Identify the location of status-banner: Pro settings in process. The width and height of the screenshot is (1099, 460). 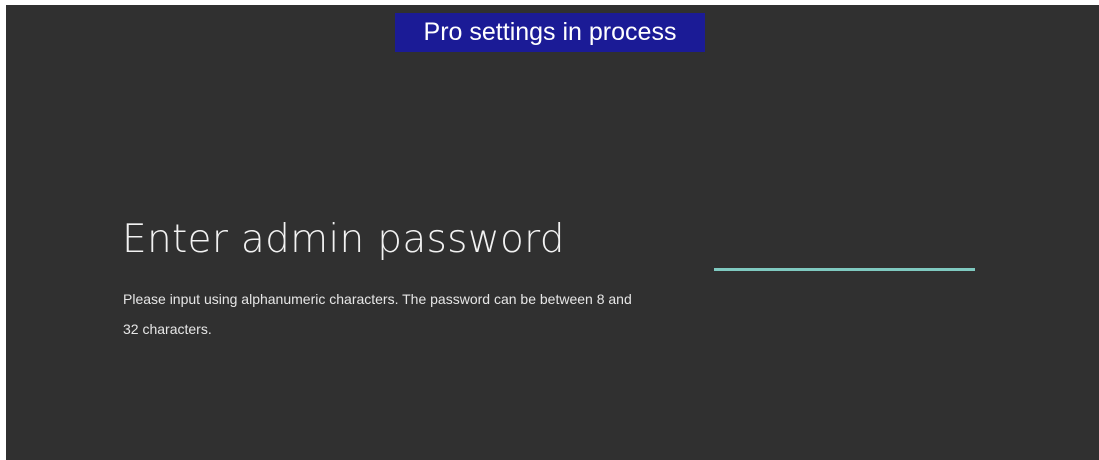
(550, 32).